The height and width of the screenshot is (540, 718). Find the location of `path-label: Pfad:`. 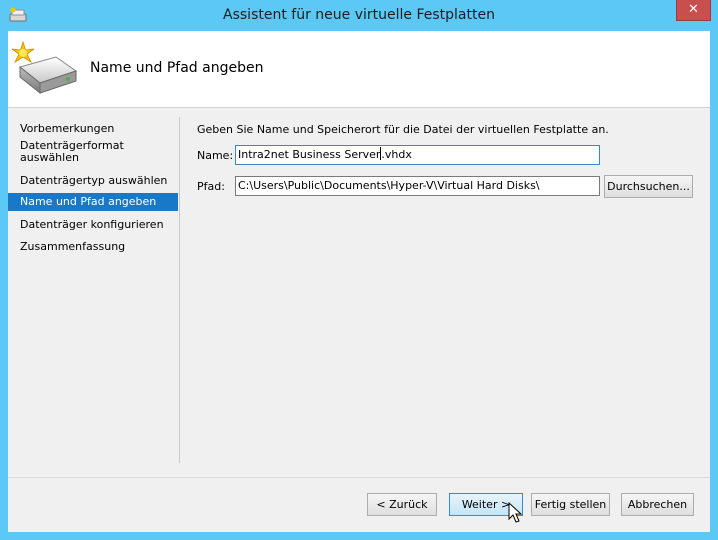

path-label: Pfad: is located at coordinates (211, 186).